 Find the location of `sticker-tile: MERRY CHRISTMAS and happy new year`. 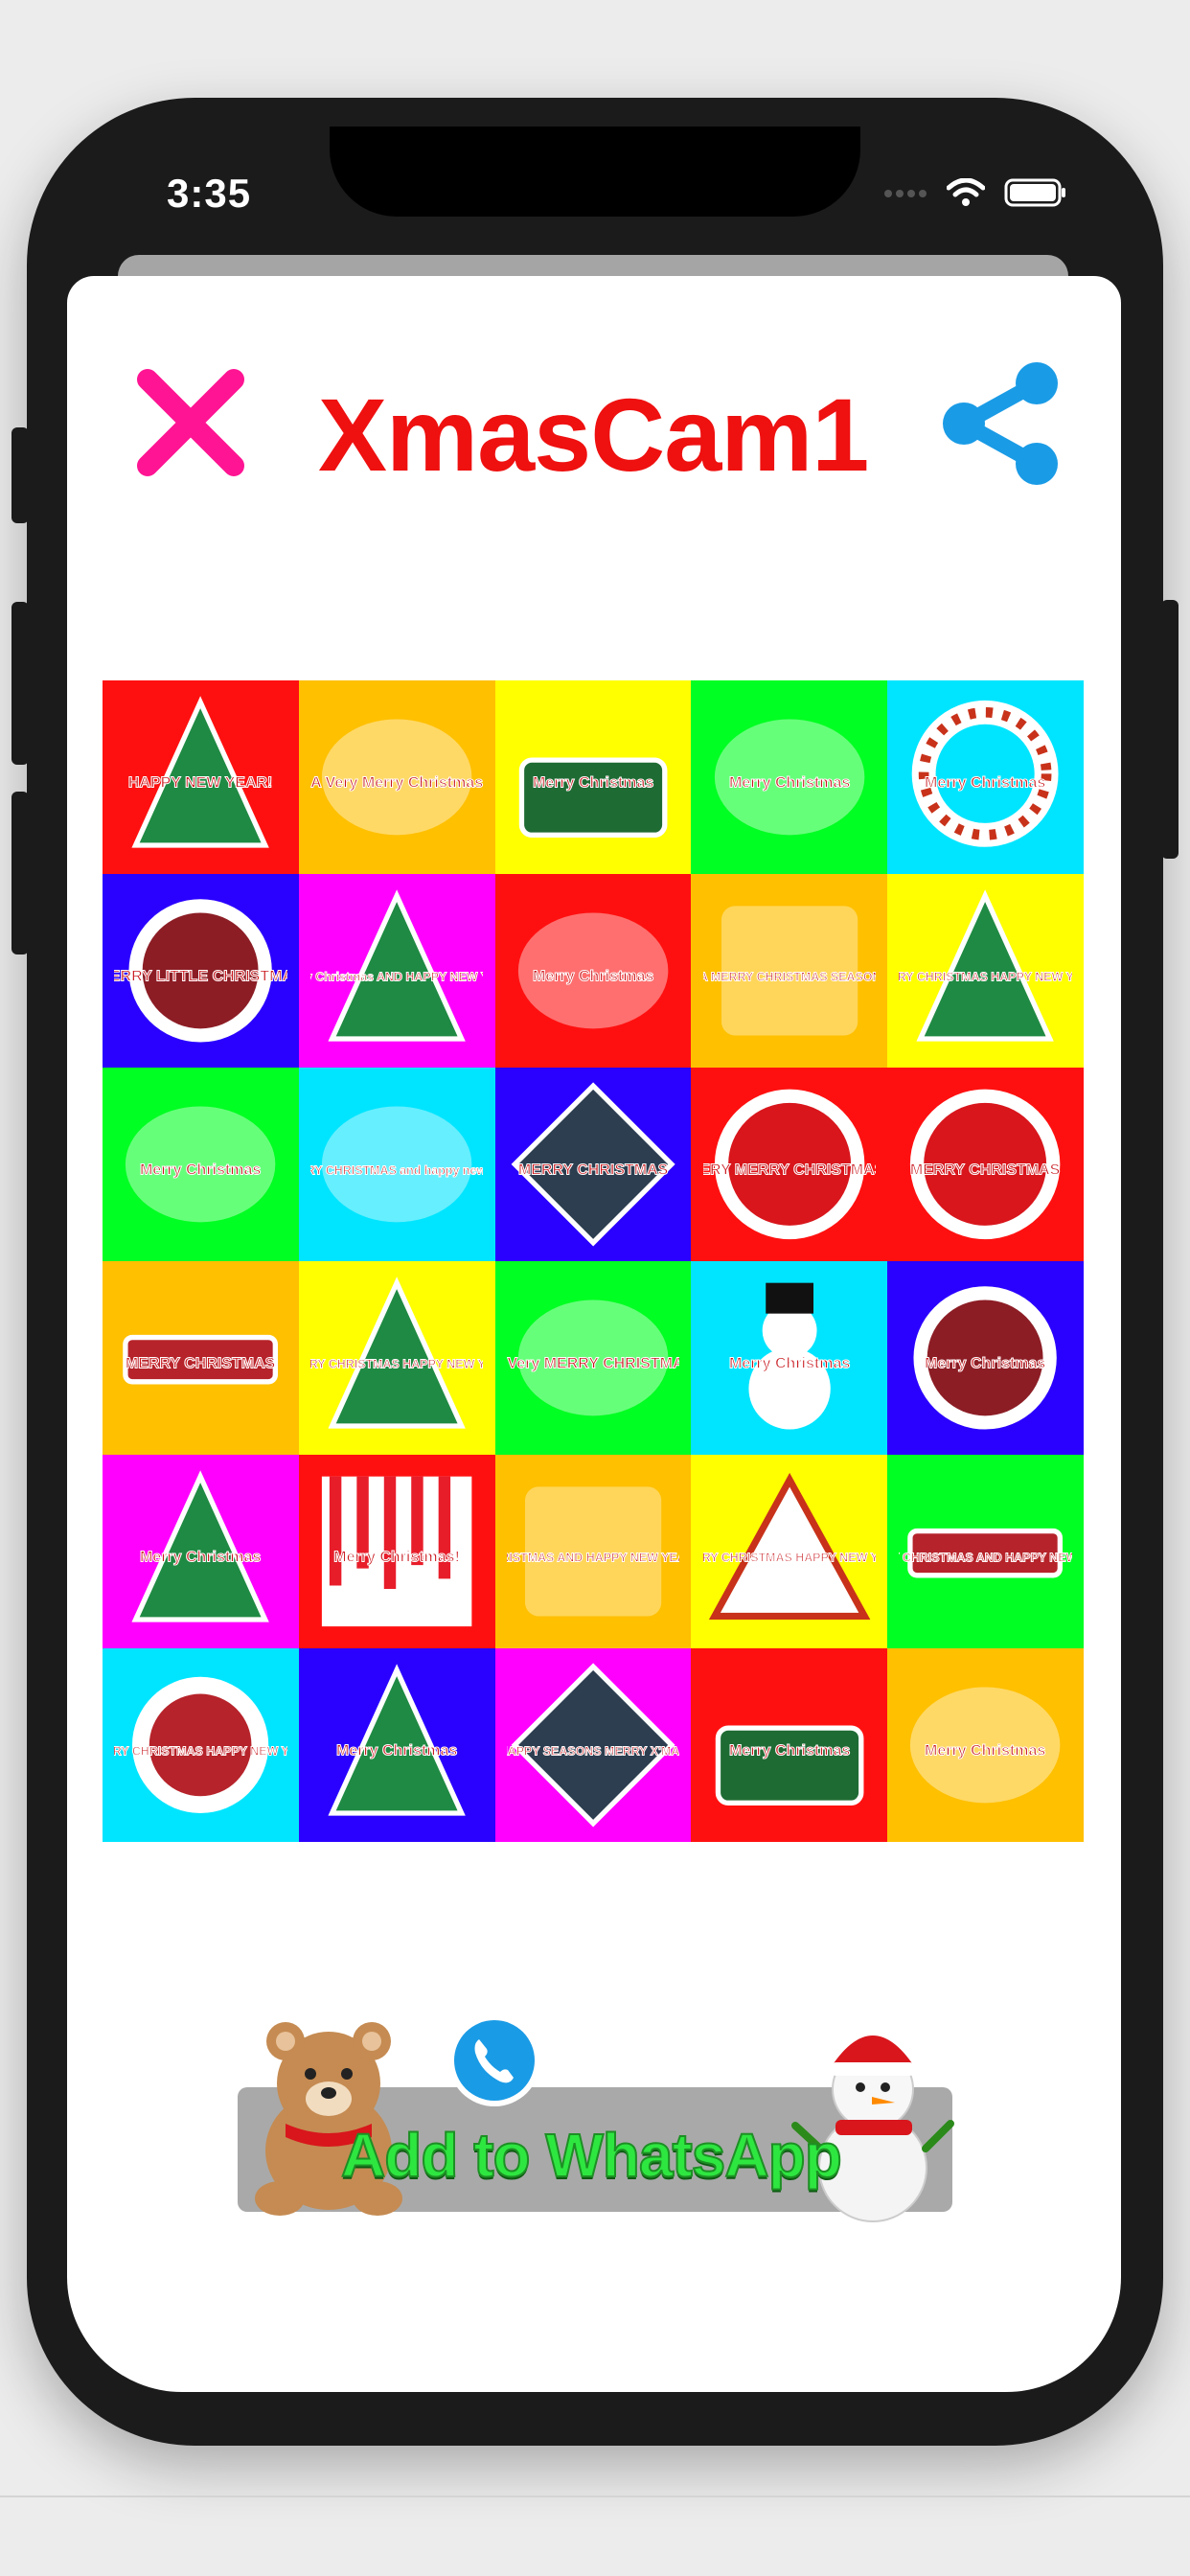

sticker-tile: MERRY CHRISTMAS and happy new year is located at coordinates (397, 1164).